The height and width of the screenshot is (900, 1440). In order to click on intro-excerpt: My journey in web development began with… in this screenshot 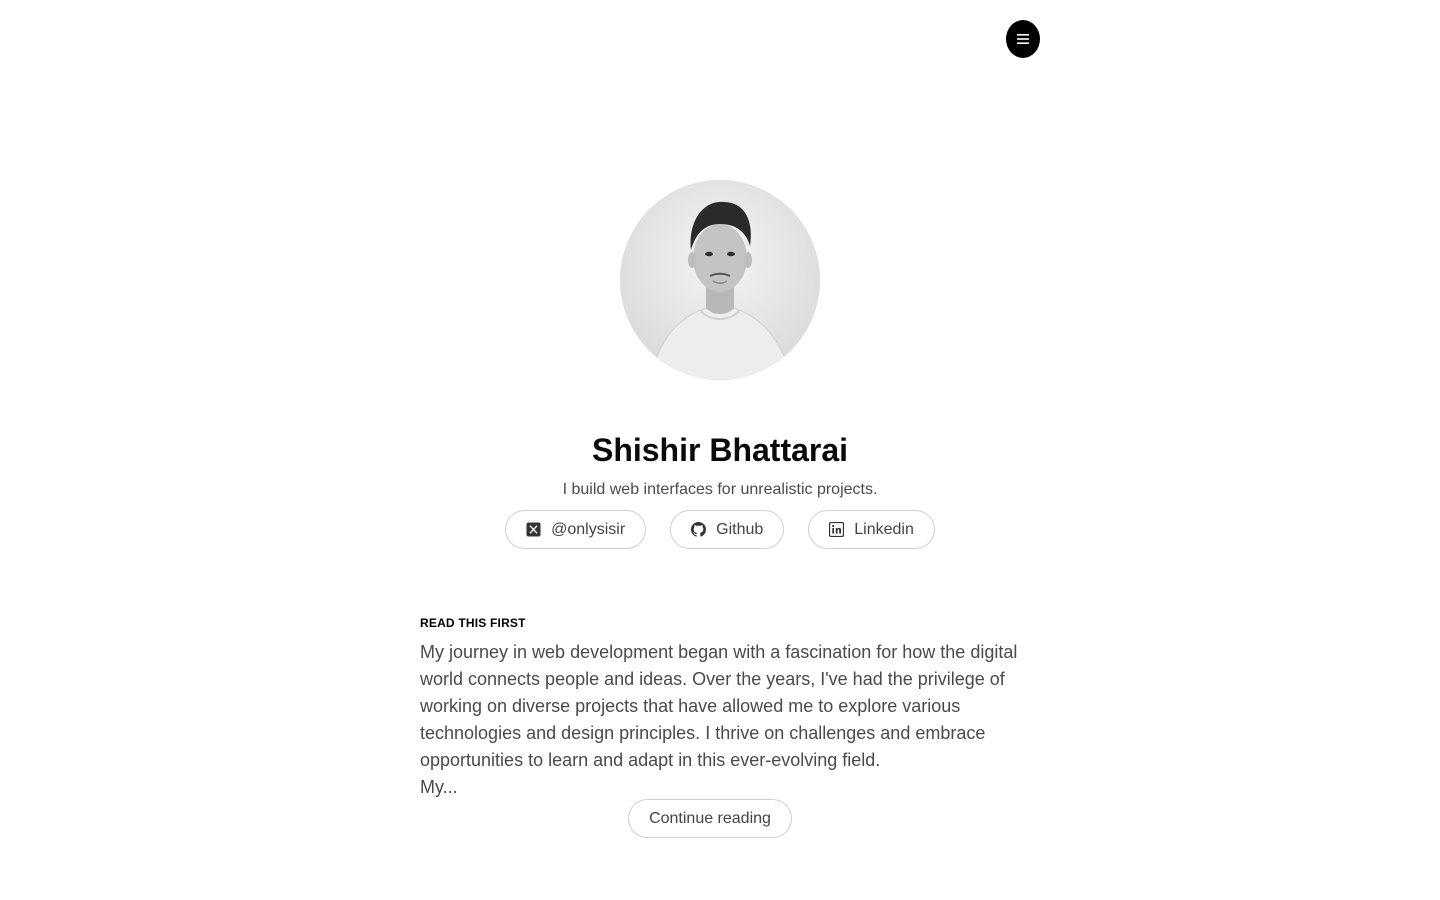, I will do `click(719, 706)`.